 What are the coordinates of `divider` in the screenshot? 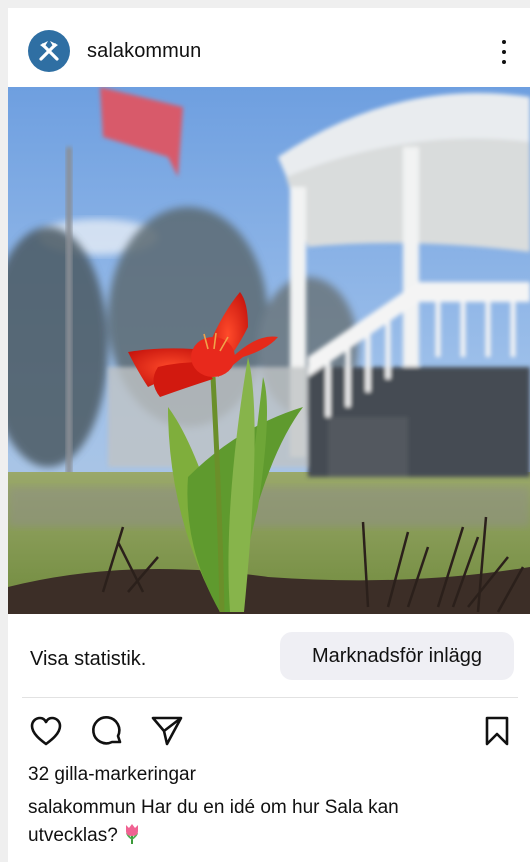 It's located at (270, 697).